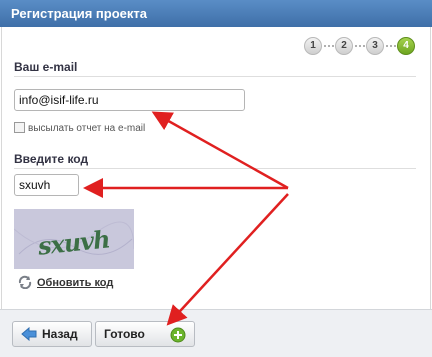 The width and height of the screenshot is (432, 357). Describe the element at coordinates (75, 283) in the screenshot. I see `refresh-code-link: Обновить код` at that location.